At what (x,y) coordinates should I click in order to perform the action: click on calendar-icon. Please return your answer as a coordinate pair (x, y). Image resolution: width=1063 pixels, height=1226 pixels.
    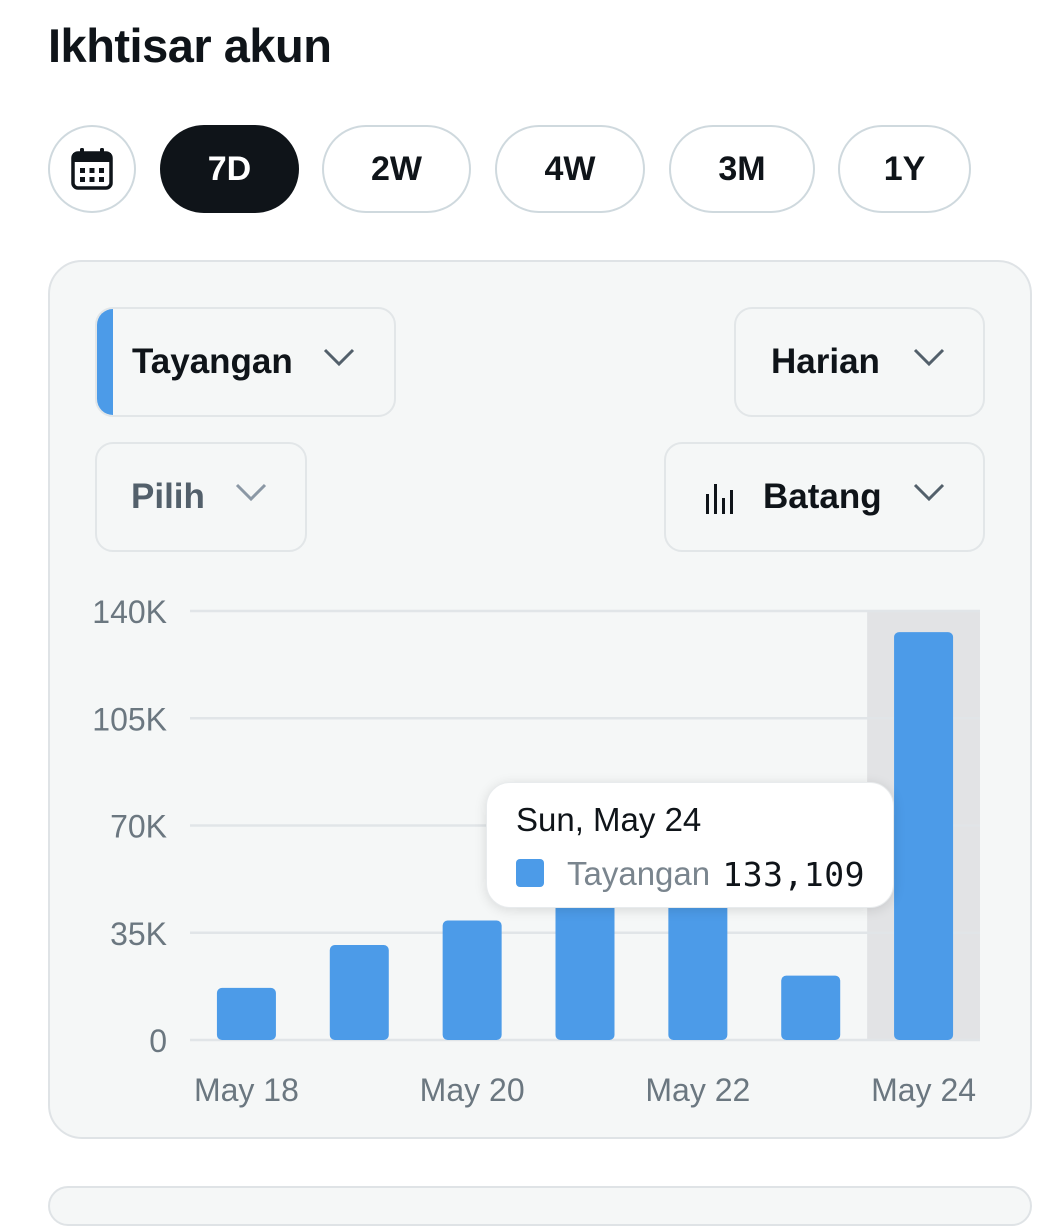
    Looking at the image, I should click on (92, 169).